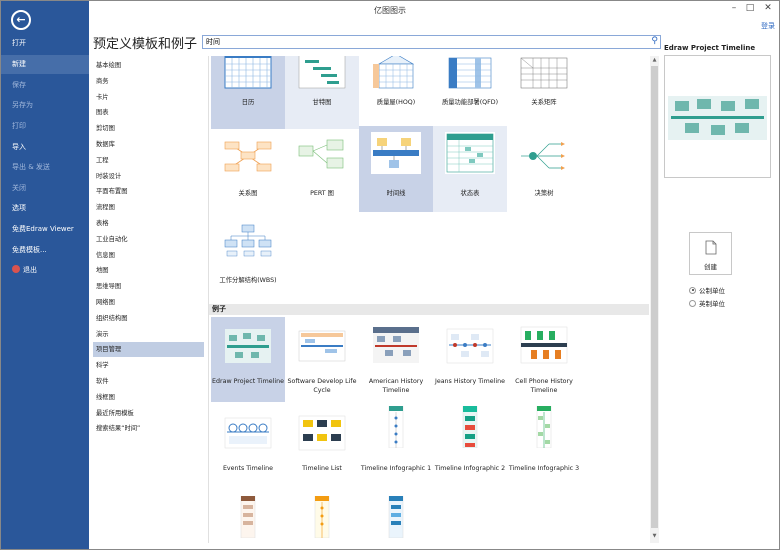 The width and height of the screenshot is (780, 550). I want to click on category-item: 剪切图, so click(148, 128).